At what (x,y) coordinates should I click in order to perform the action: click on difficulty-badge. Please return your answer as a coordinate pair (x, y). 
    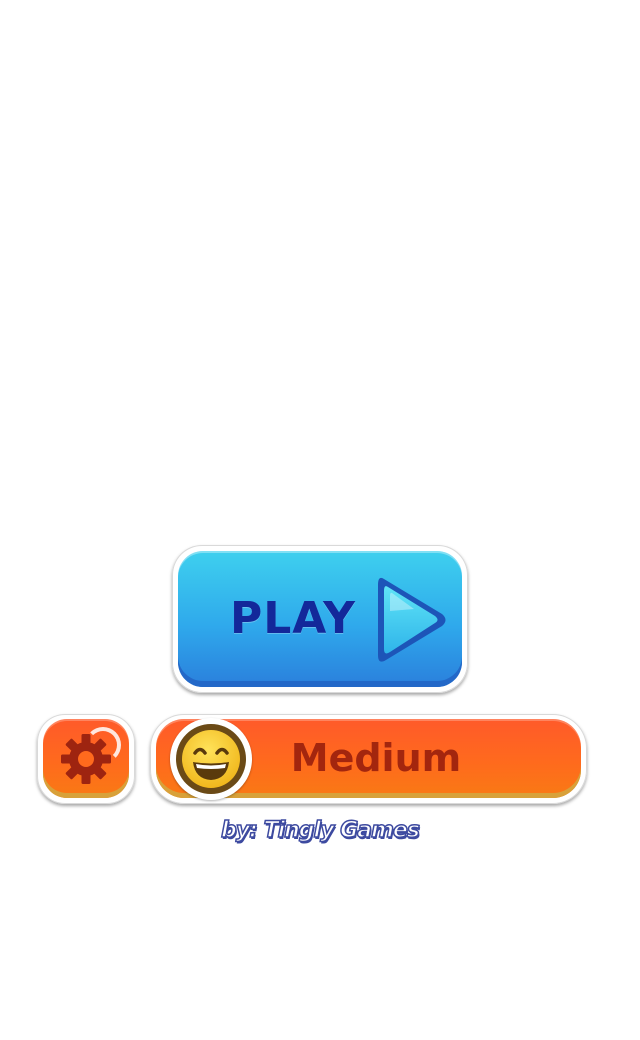
    Looking at the image, I should click on (211, 759).